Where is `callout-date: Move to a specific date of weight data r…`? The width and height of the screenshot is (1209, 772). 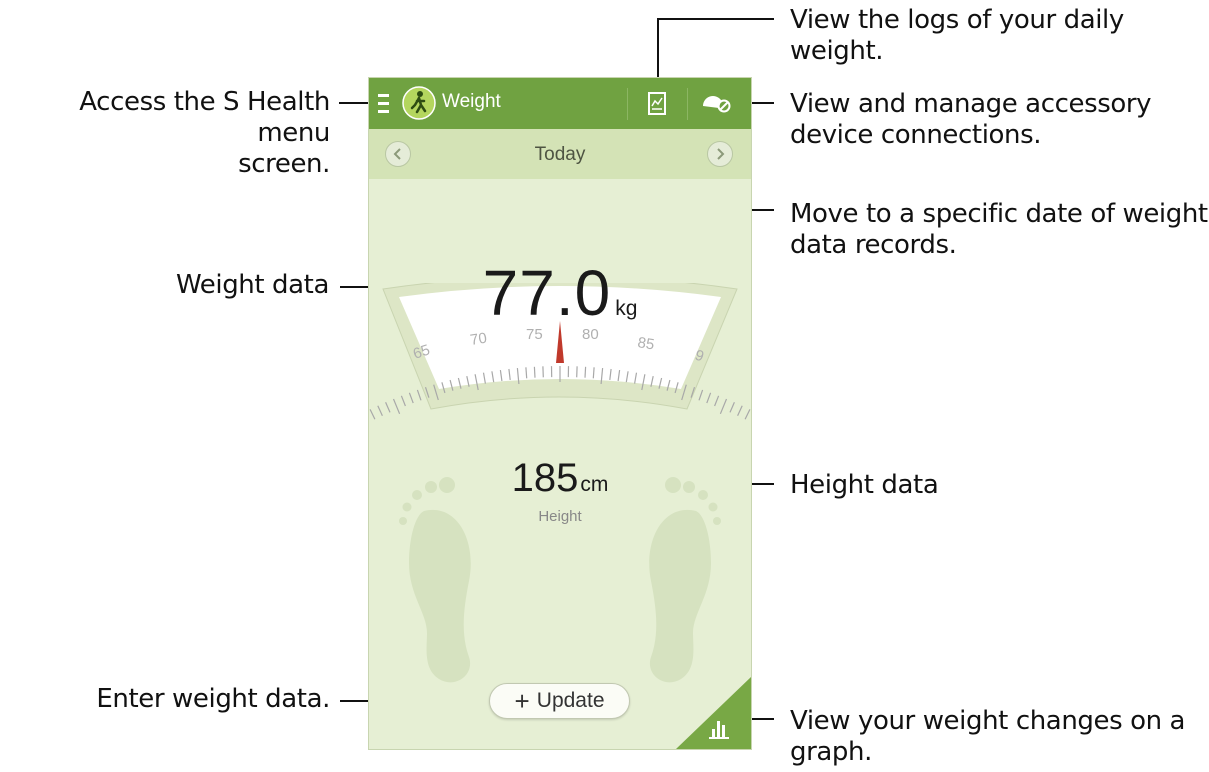
callout-date: Move to a specific date of weight data r… is located at coordinates (999, 230).